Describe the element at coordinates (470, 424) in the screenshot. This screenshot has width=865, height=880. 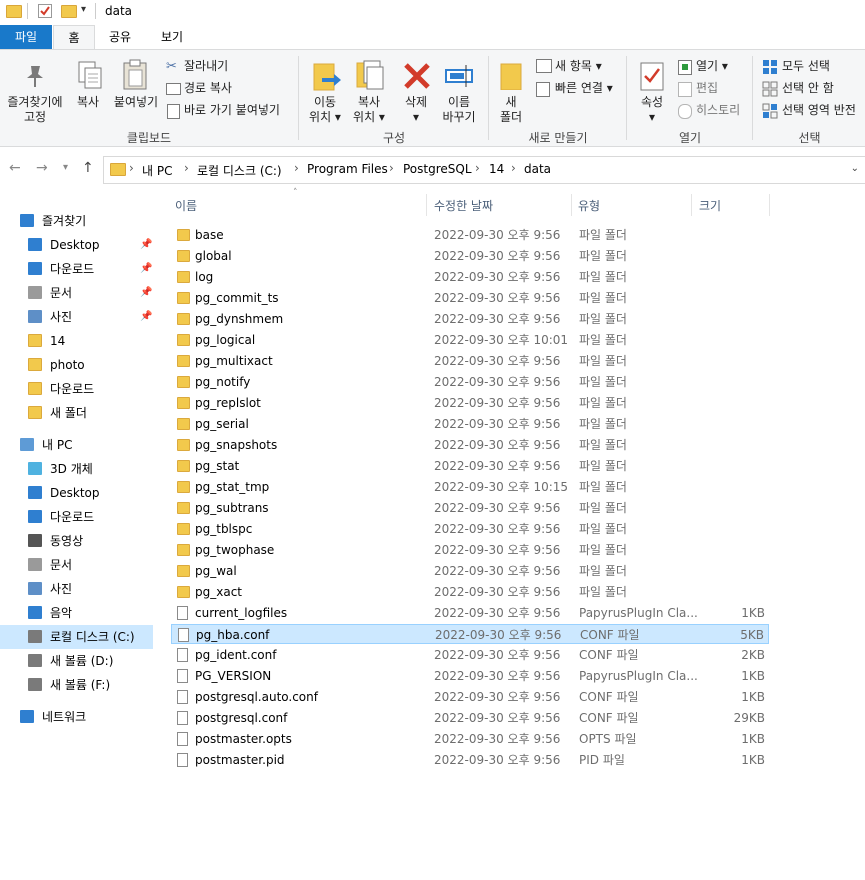
I see `file-row: pg_serial 2022-09-30 오후 9:56 파일 폴더` at that location.